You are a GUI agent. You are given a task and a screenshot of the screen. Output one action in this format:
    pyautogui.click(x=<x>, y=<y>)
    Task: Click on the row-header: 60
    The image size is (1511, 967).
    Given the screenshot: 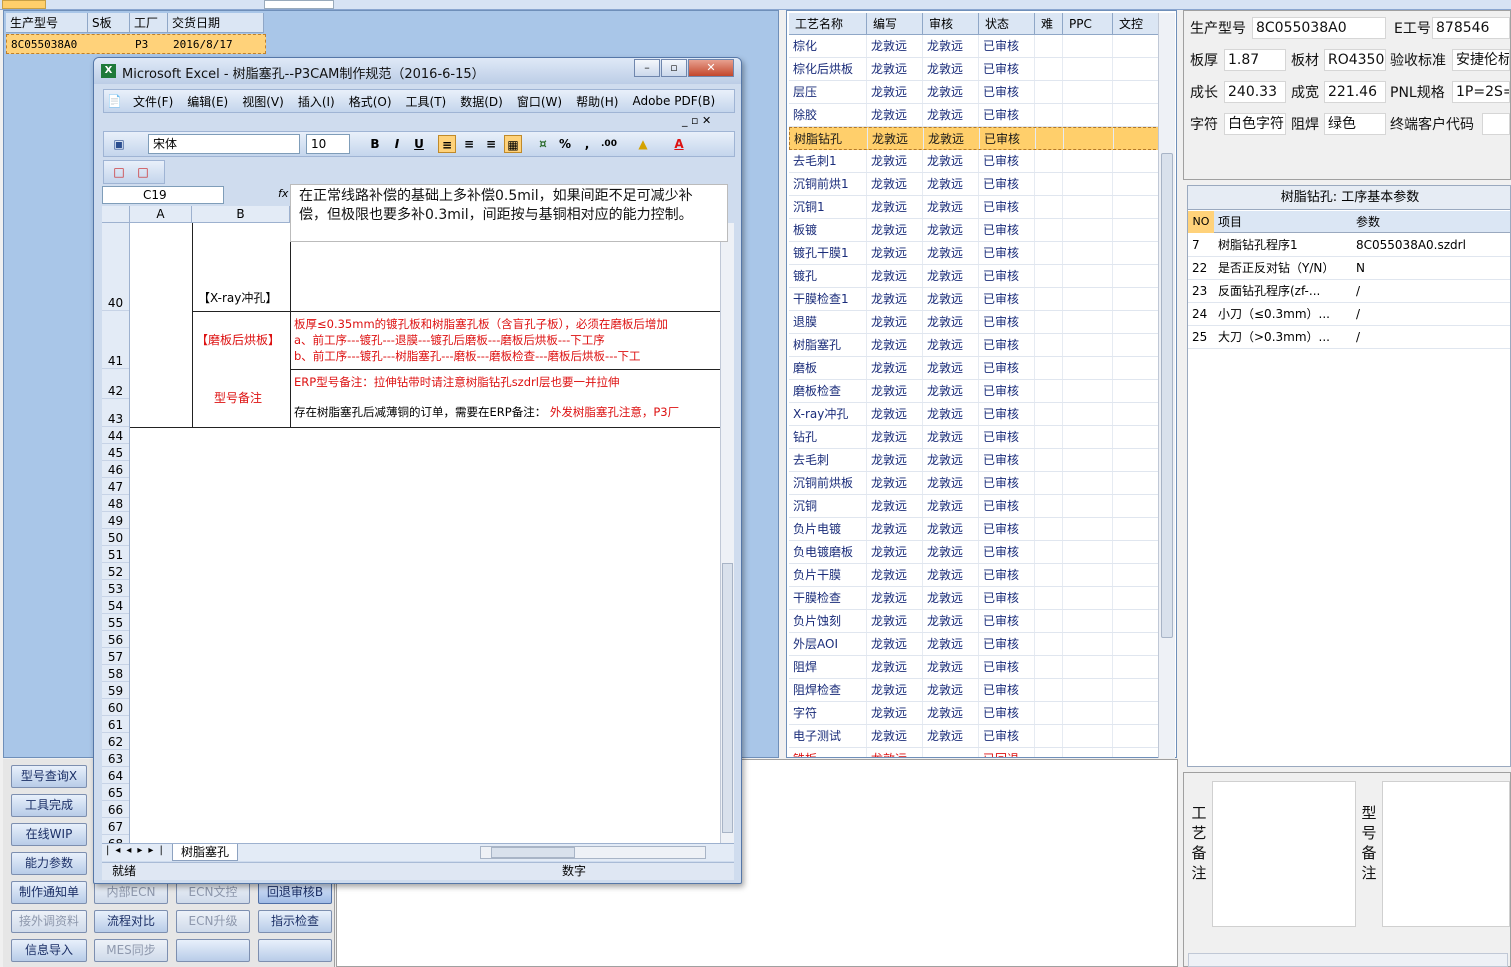 What is the action you would take?
    pyautogui.click(x=115, y=707)
    